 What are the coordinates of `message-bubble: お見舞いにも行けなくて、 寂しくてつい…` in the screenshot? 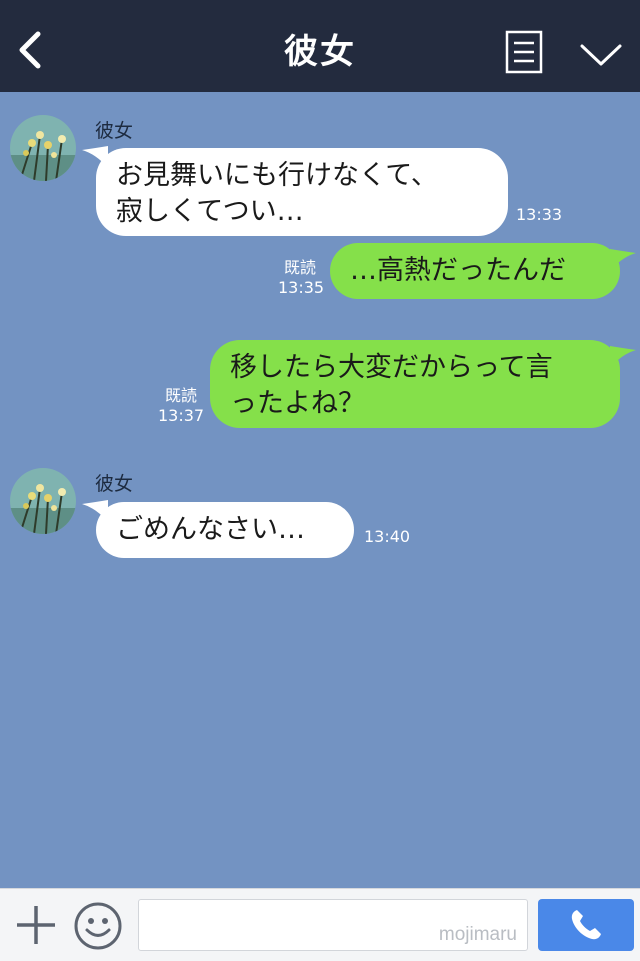 It's located at (302, 192).